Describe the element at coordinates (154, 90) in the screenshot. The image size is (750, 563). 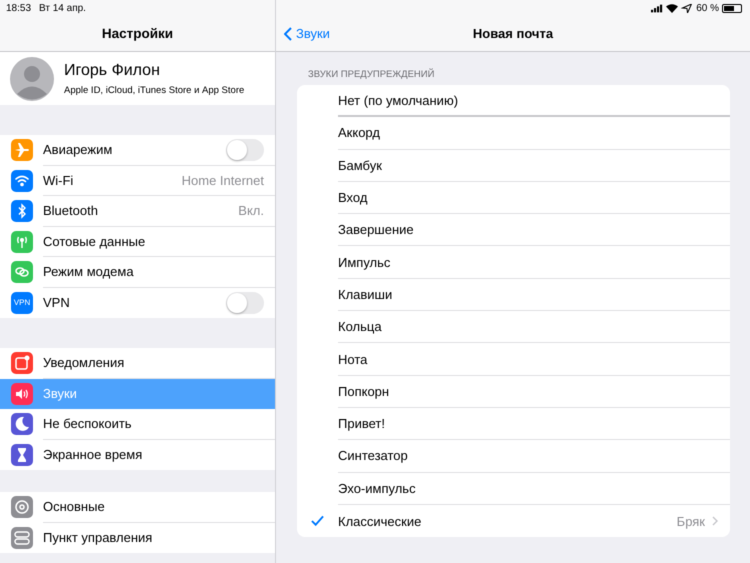
I see `profile-subtitle: Apple ID, iCloud, iTunes Store и App Store` at that location.